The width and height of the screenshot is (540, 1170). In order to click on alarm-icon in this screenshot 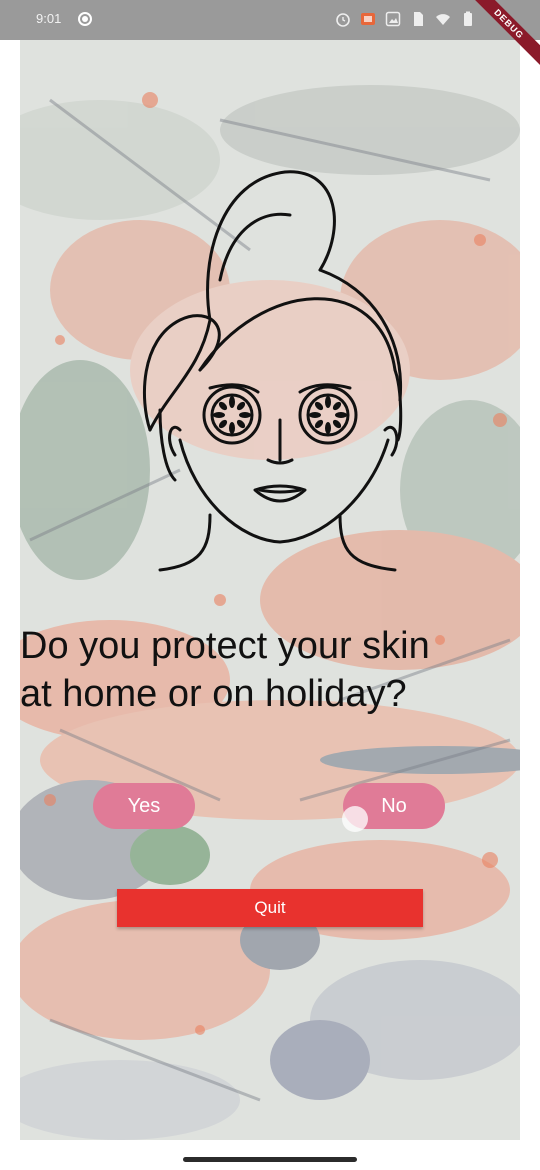, I will do `click(343, 19)`.